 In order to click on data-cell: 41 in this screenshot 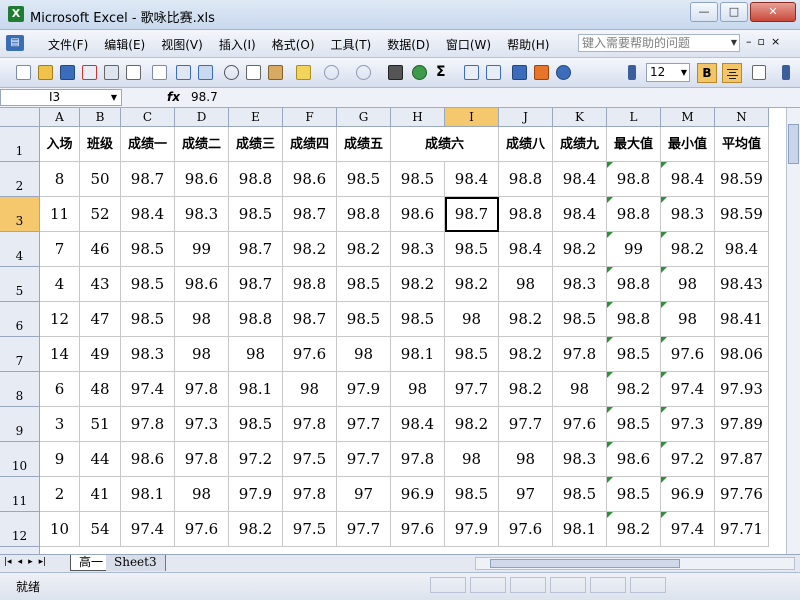, I will do `click(100, 494)`.